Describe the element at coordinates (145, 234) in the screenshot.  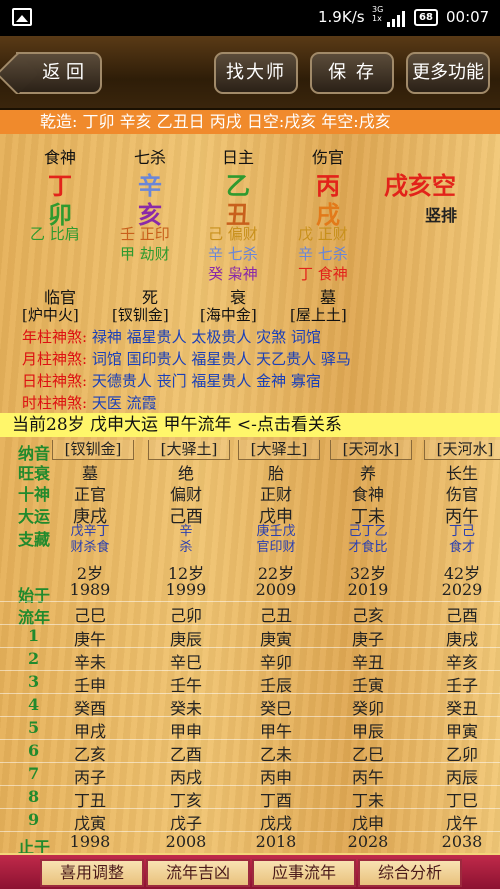
I see `hidden-stem: 壬 正印` at that location.